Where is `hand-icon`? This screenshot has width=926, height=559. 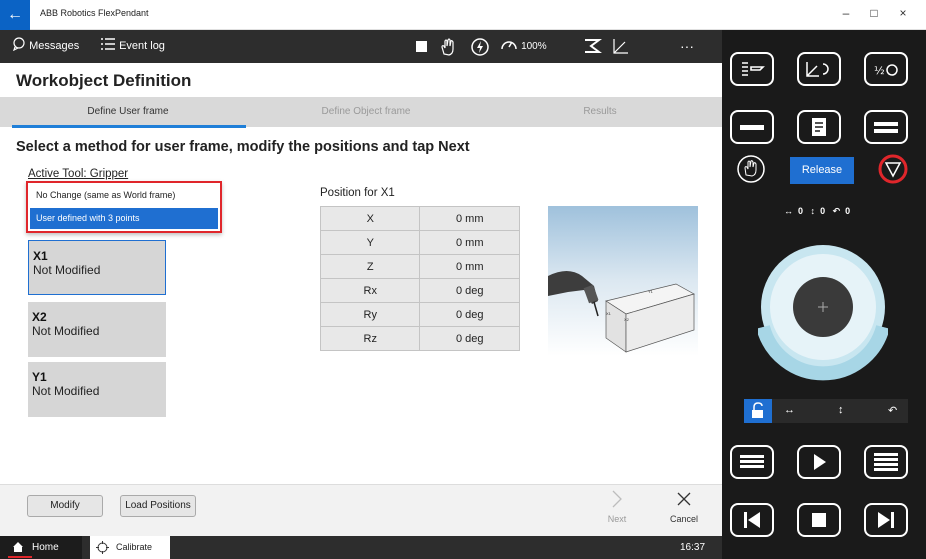
hand-icon is located at coordinates (448, 47).